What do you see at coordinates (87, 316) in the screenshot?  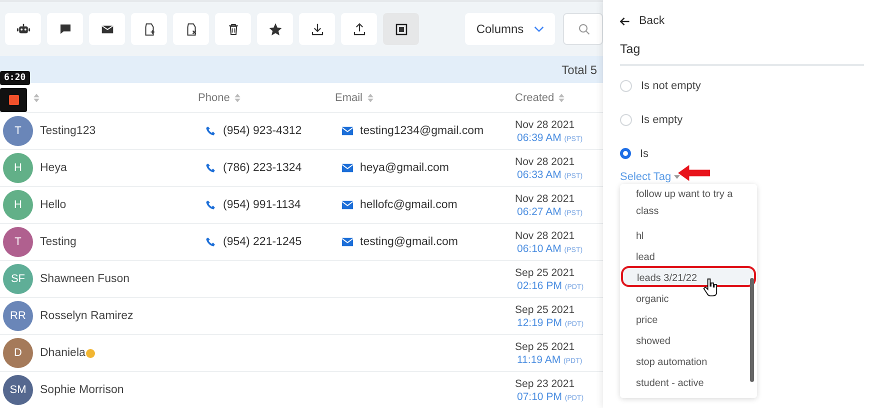 I see `contact-name: Rosselyn Ramirez` at bounding box center [87, 316].